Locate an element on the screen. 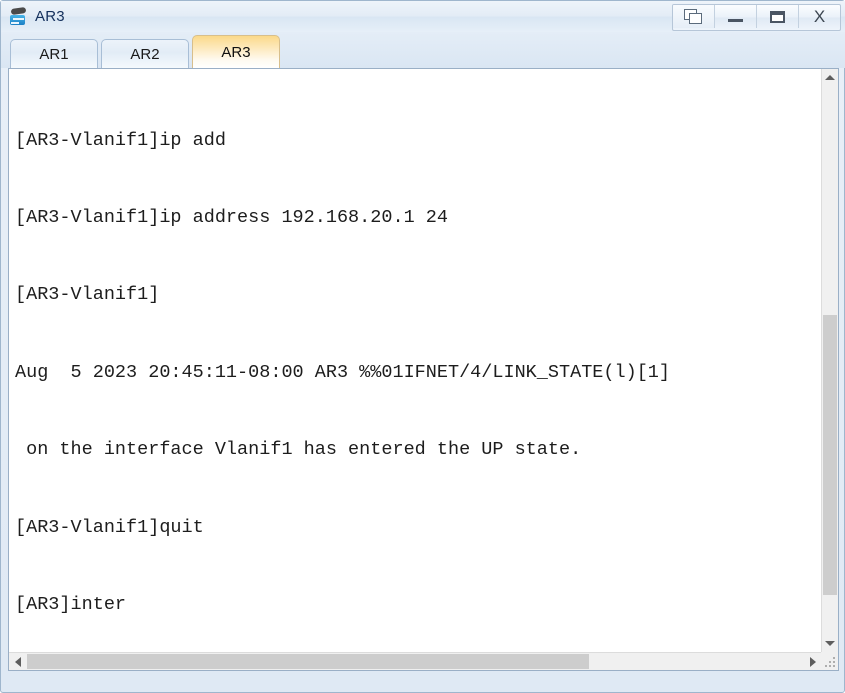  scroll-right-button is located at coordinates (812, 661).